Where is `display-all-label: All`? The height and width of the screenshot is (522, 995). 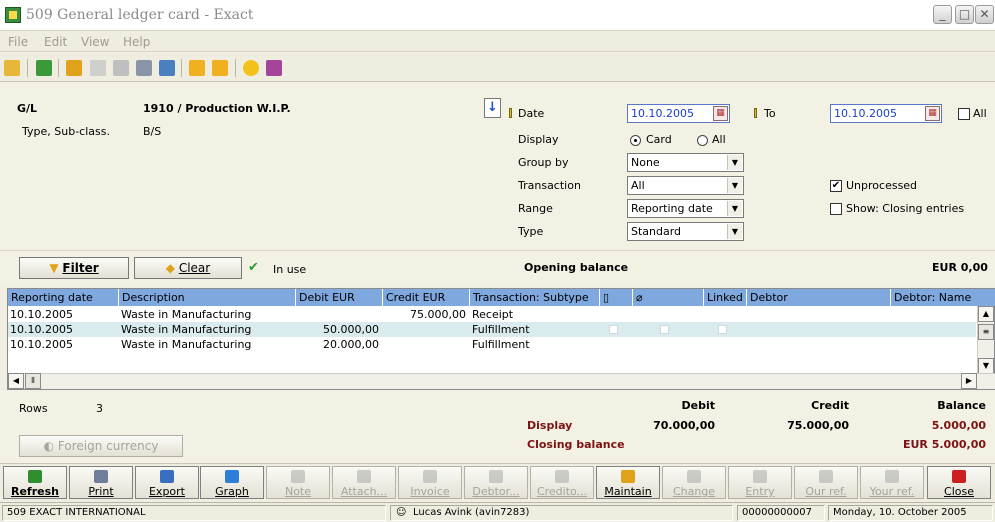
display-all-label: All is located at coordinates (719, 139).